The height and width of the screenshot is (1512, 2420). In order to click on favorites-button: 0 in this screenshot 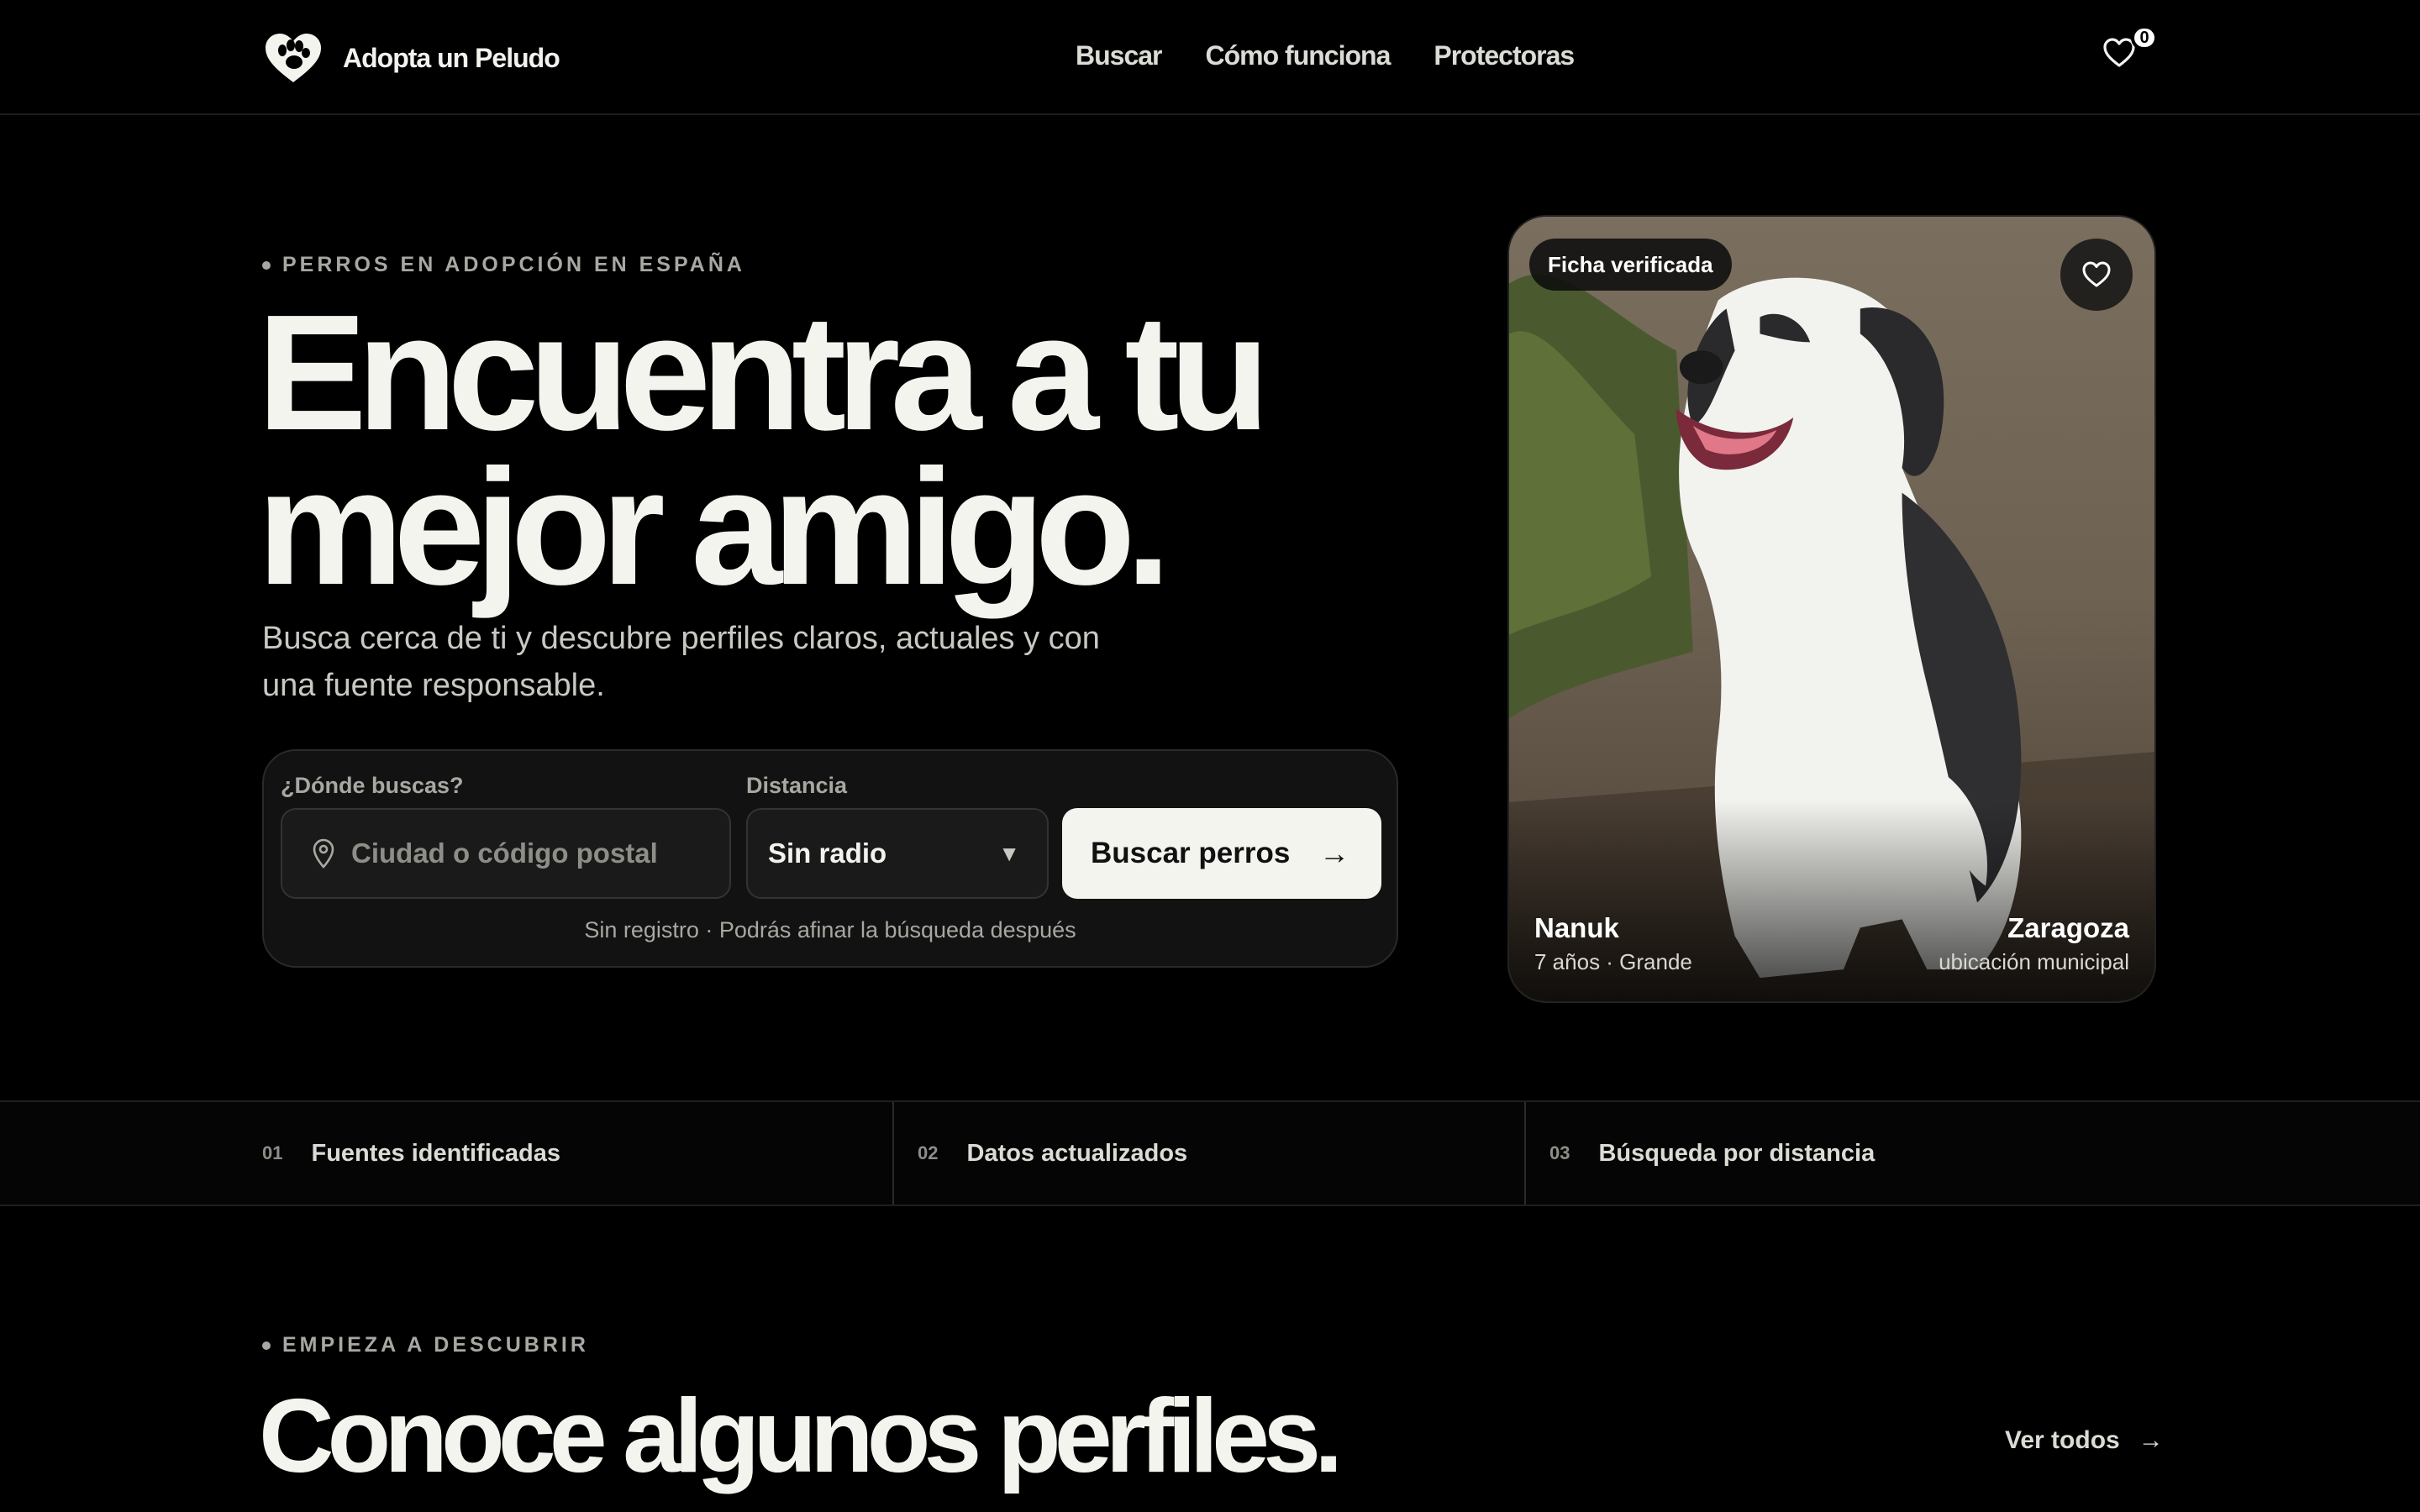, I will do `click(2130, 51)`.